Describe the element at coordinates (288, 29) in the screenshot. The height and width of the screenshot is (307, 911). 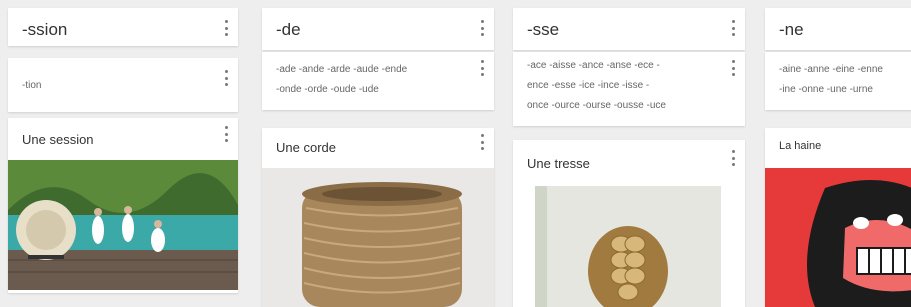
I see `header-title: -de` at that location.